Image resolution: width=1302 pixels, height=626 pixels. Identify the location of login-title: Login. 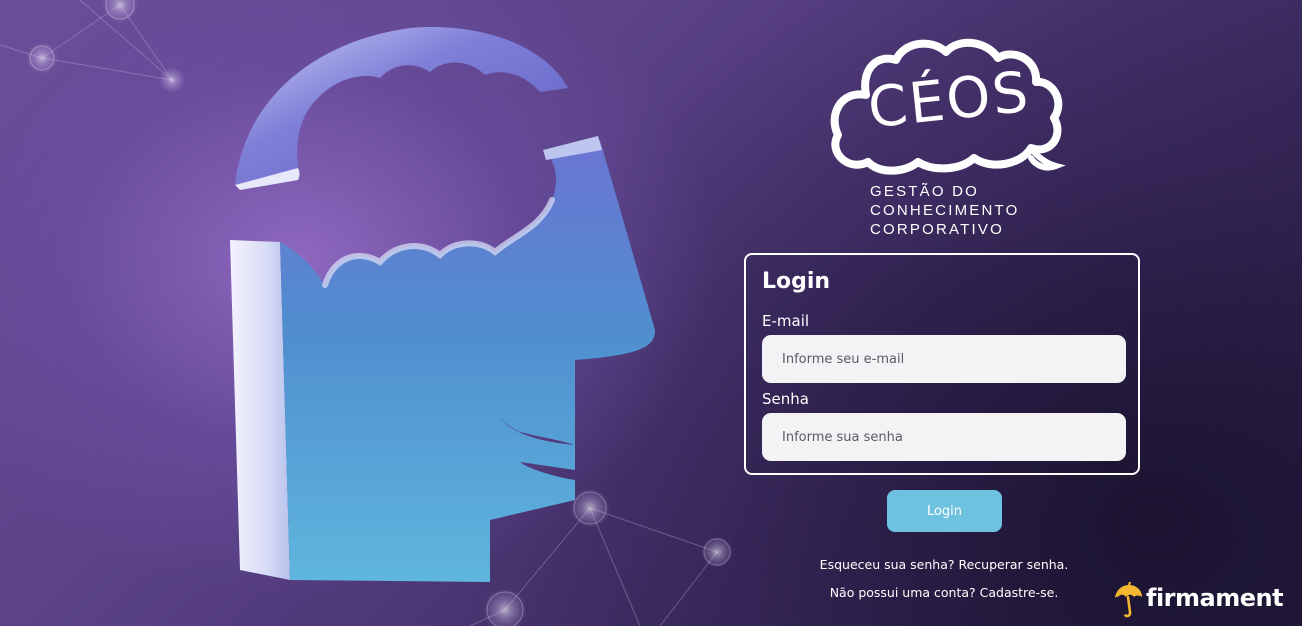
(796, 281).